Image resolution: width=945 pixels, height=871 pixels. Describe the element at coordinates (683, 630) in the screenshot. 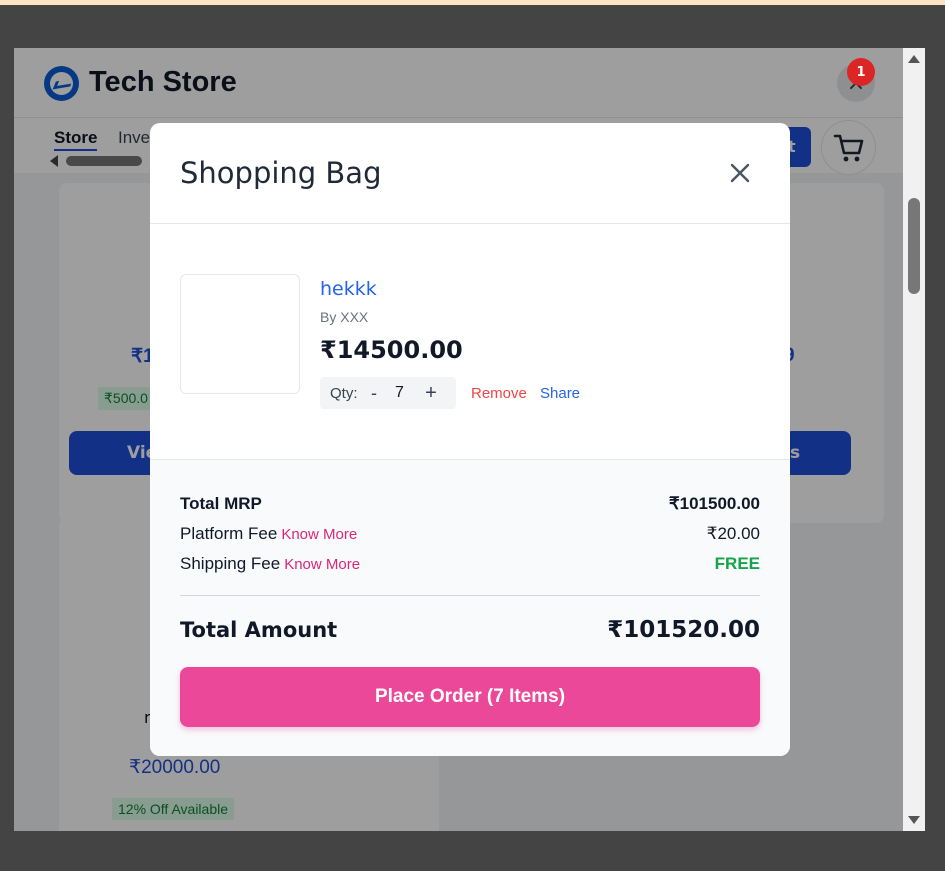

I see `total-amount-value: ₹101520.00` at that location.